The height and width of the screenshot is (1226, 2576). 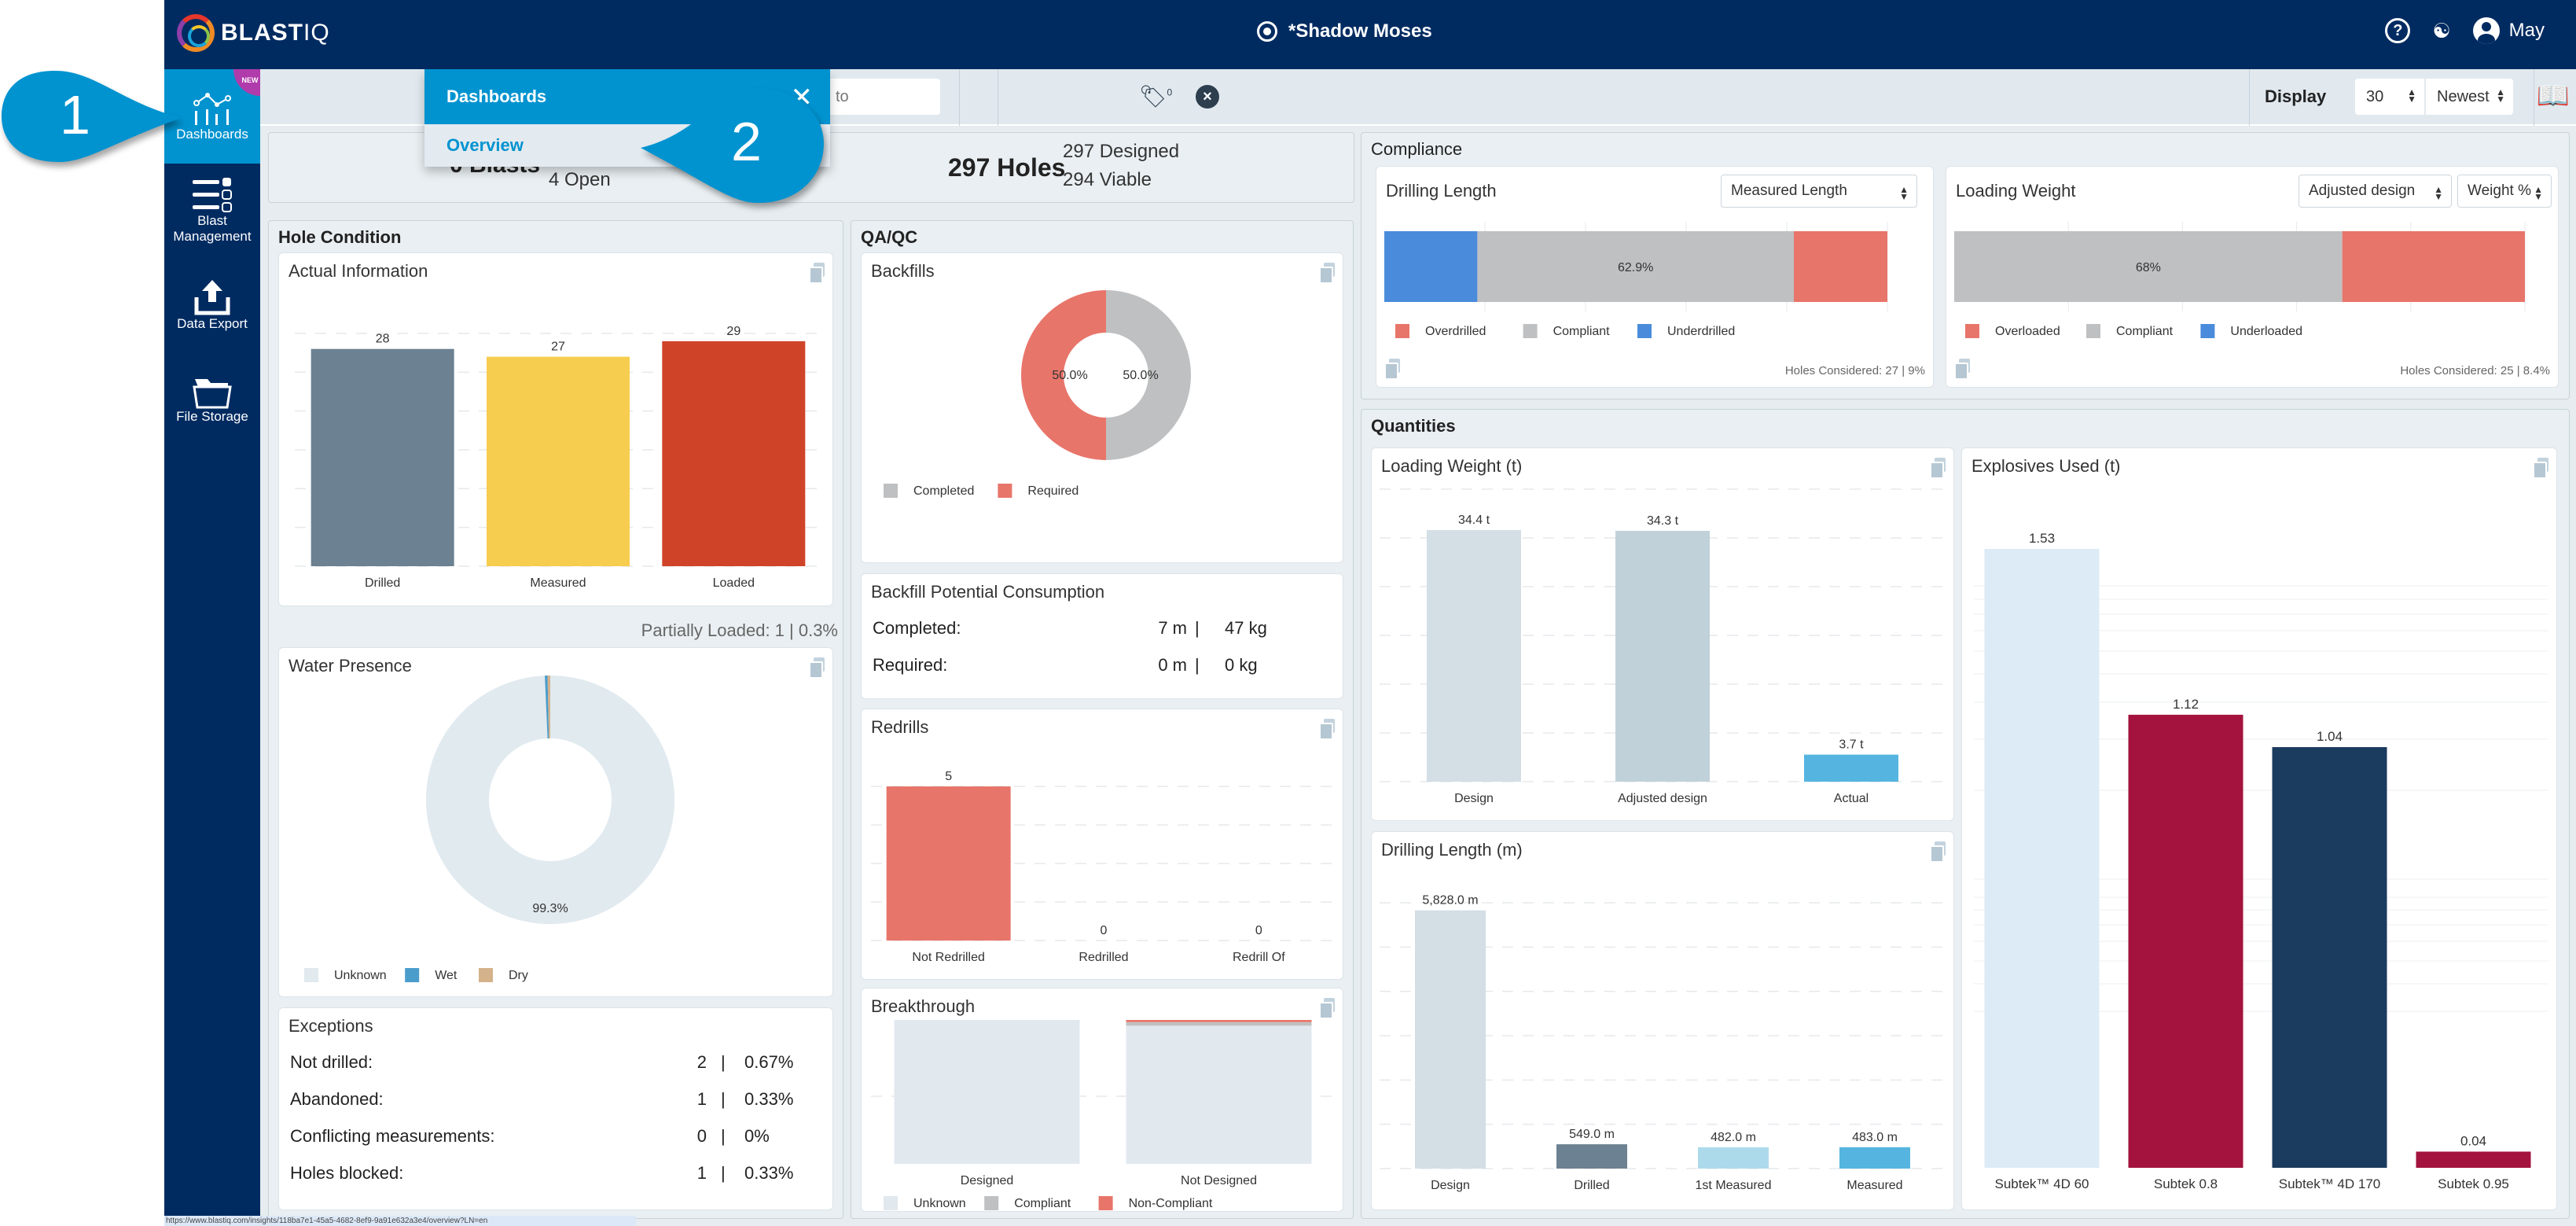 I want to click on bar-actual, so click(x=1851, y=768).